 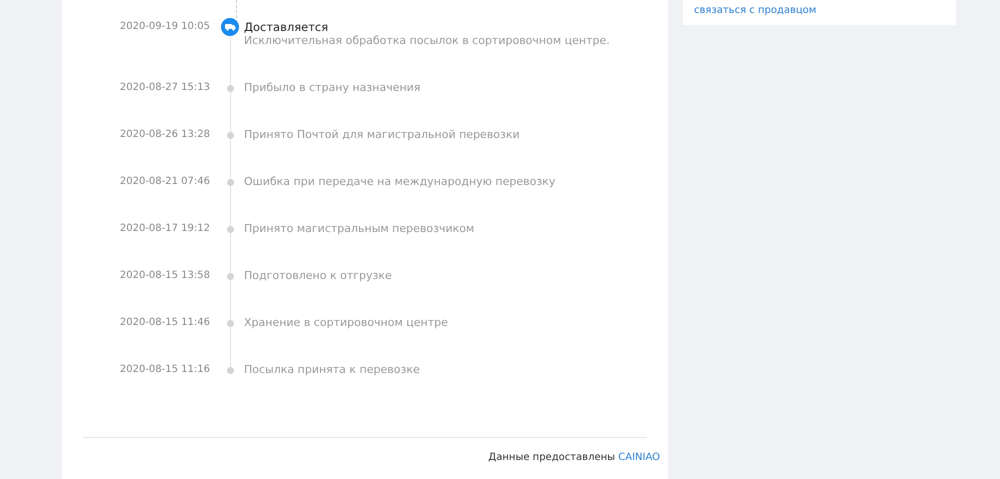 What do you see at coordinates (164, 88) in the screenshot?
I see `event-time: 2020-08-27 15:13` at bounding box center [164, 88].